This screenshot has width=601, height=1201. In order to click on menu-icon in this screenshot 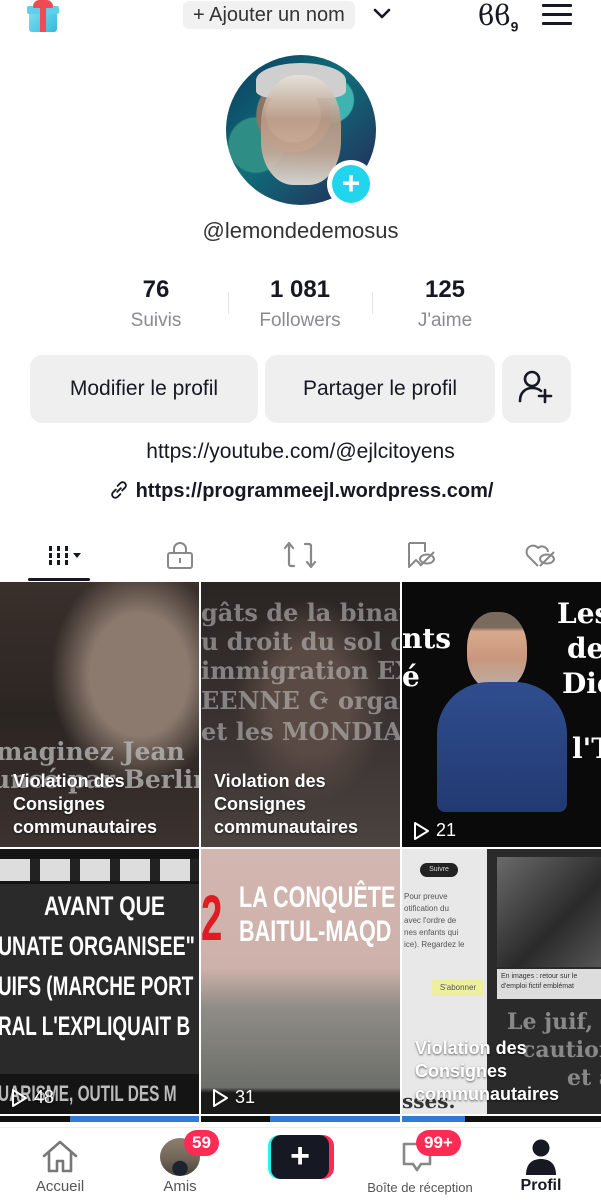, I will do `click(557, 15)`.